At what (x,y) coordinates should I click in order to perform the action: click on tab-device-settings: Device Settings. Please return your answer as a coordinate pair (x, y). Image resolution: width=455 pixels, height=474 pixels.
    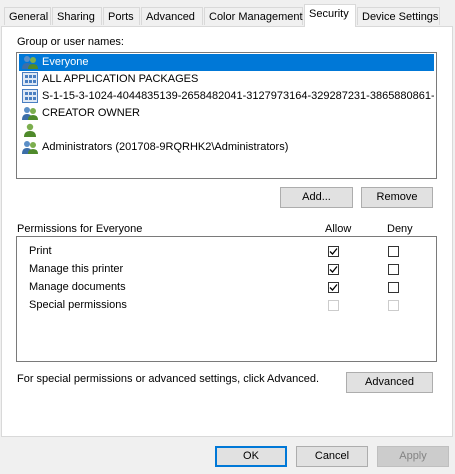
    Looking at the image, I should click on (398, 16).